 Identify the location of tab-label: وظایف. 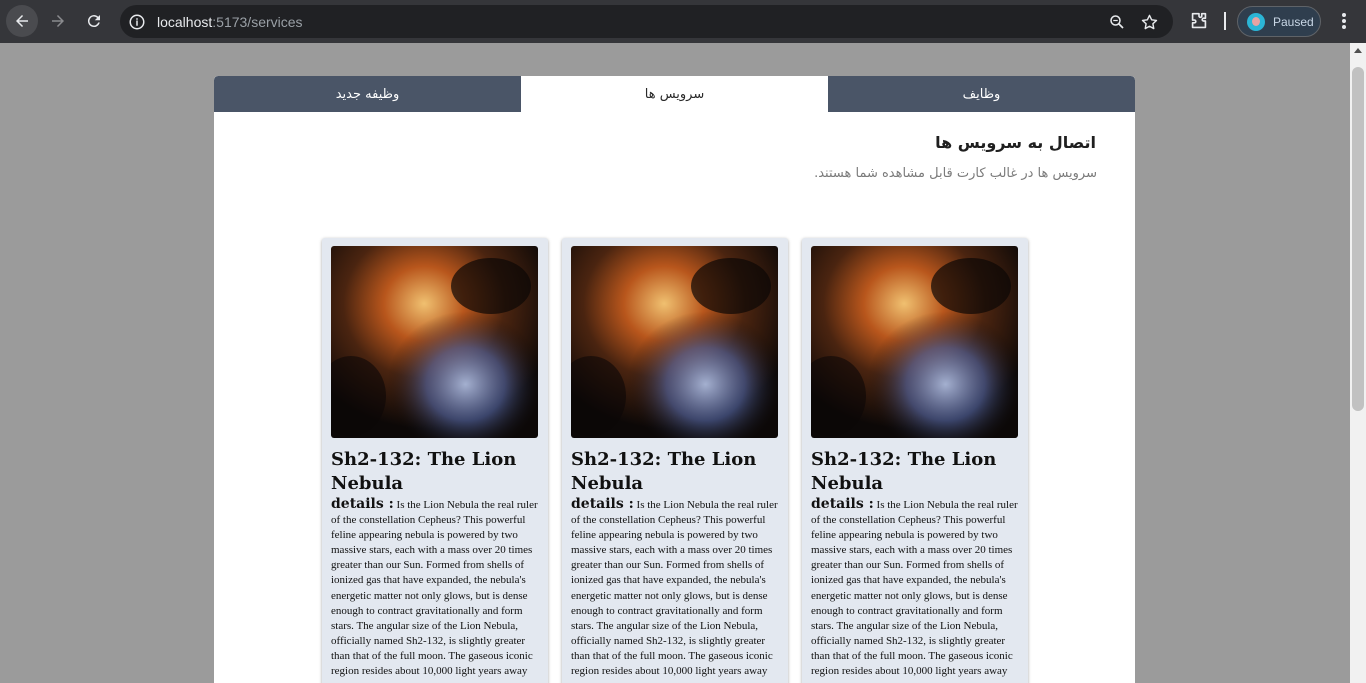
(981, 94).